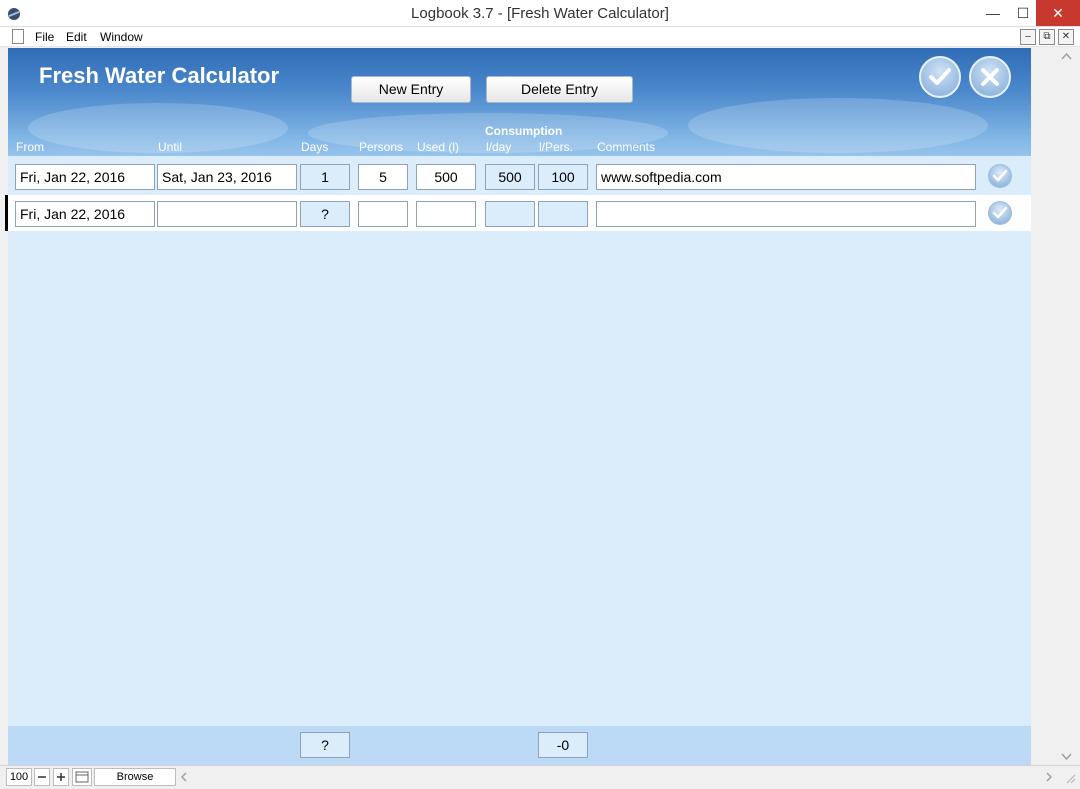  What do you see at coordinates (184, 777) in the screenshot?
I see `scroll-left-icon` at bounding box center [184, 777].